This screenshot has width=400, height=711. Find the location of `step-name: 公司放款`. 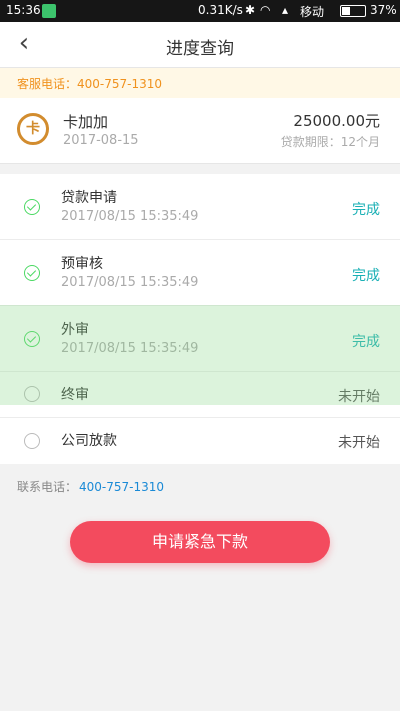

step-name: 公司放款 is located at coordinates (89, 441).